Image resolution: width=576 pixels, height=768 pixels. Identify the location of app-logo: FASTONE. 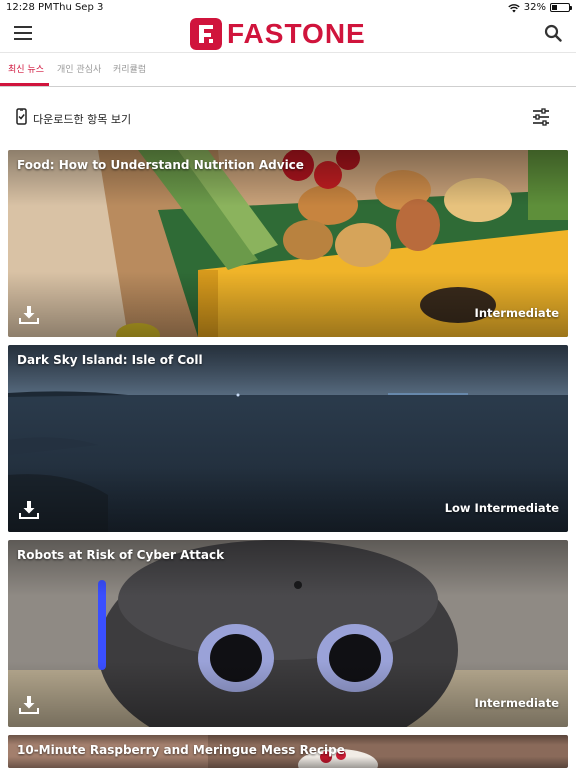
(278, 34).